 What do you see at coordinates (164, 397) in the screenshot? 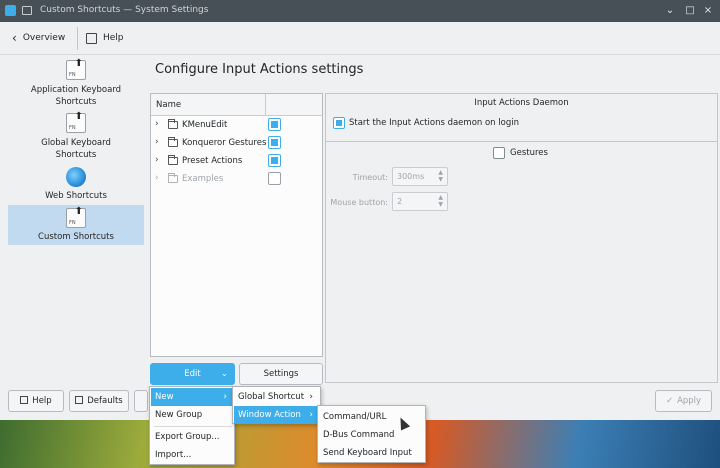
I see `menu-item-label: New` at bounding box center [164, 397].